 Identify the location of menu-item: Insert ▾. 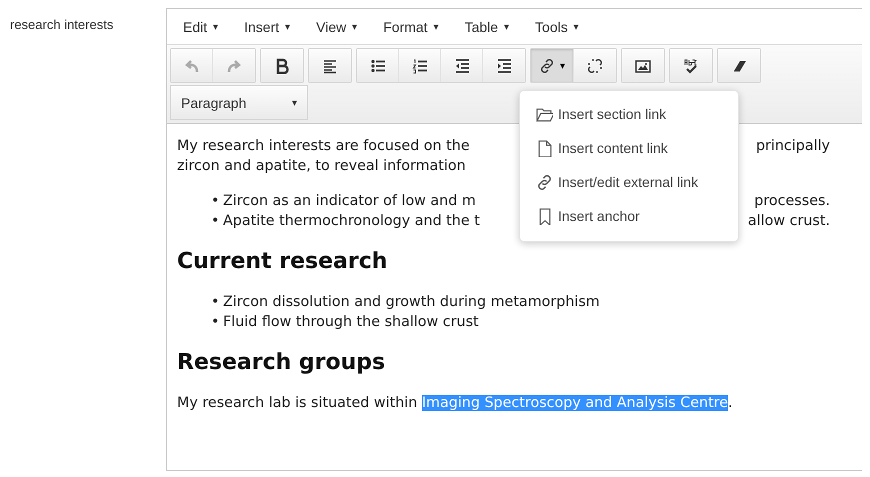
(267, 26).